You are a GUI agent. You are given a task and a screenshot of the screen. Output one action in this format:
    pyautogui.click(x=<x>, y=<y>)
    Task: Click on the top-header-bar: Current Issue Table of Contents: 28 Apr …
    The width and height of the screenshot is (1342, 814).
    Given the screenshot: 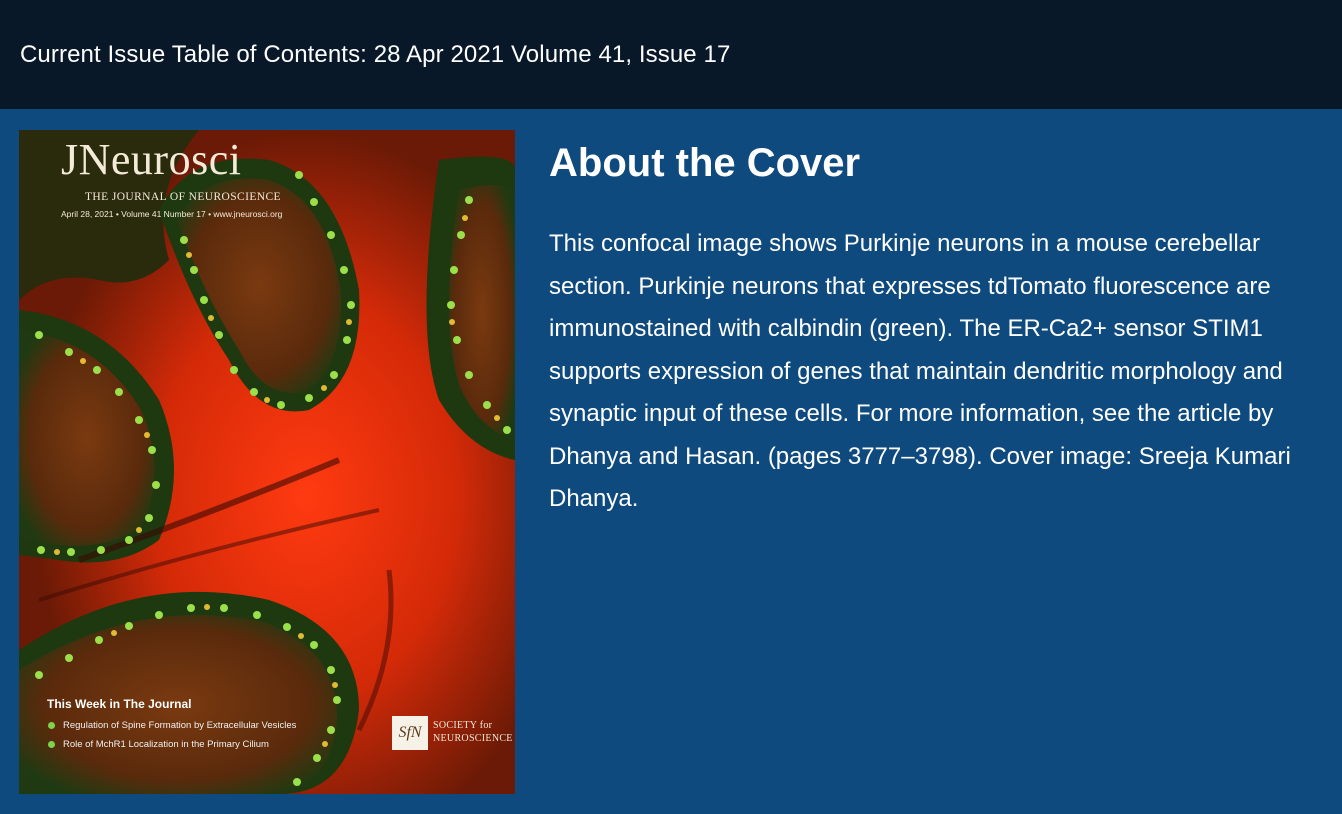 What is the action you would take?
    pyautogui.click(x=671, y=54)
    